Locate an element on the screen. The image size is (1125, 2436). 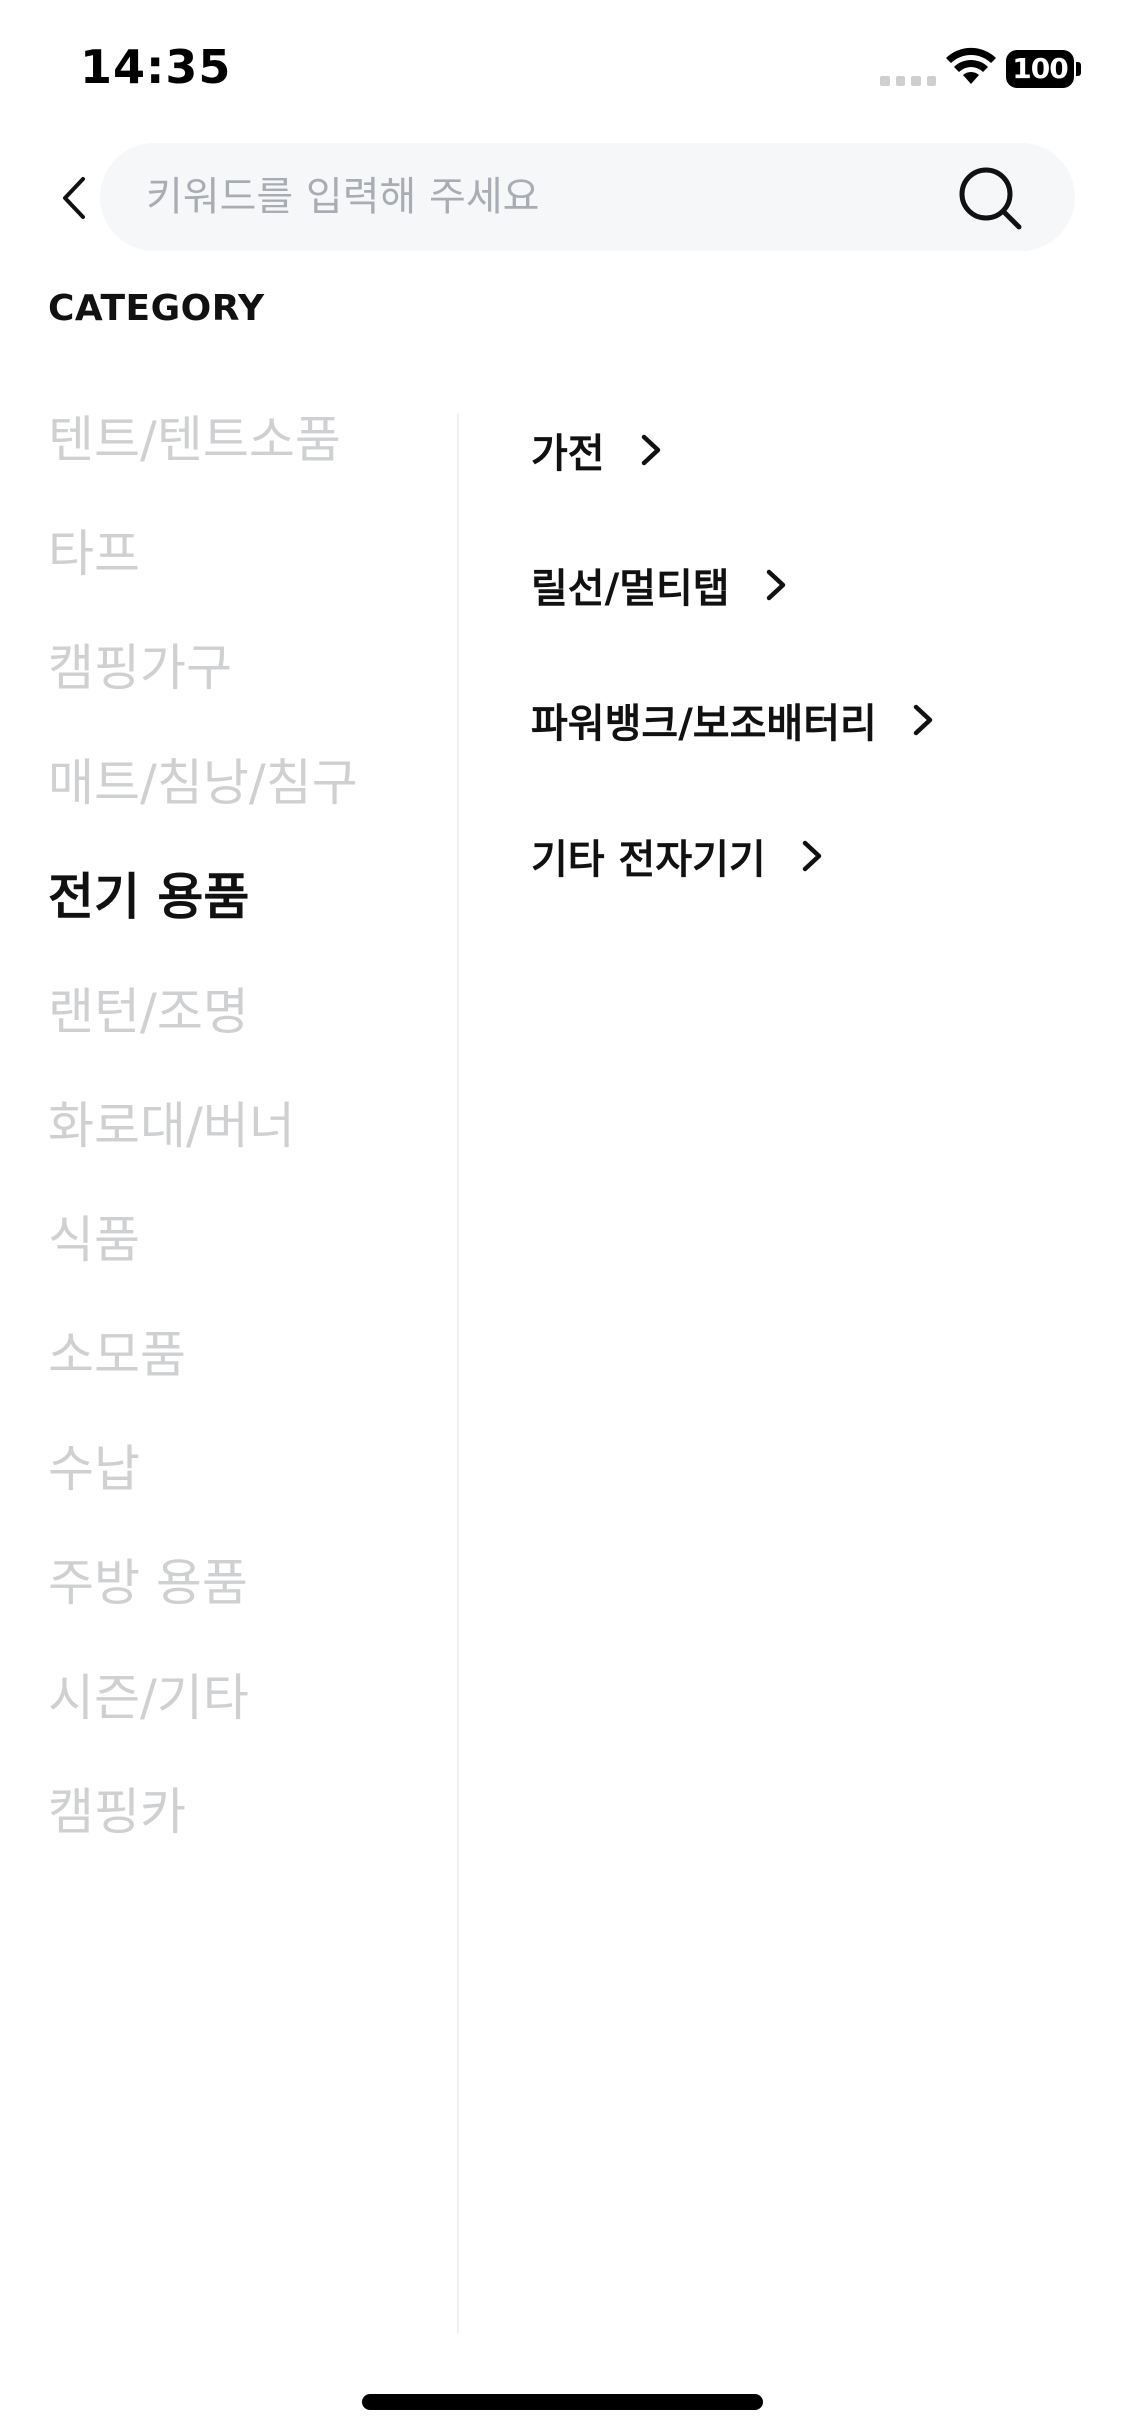
category-item-lantern: 랜턴/조명 is located at coordinates (148, 1012).